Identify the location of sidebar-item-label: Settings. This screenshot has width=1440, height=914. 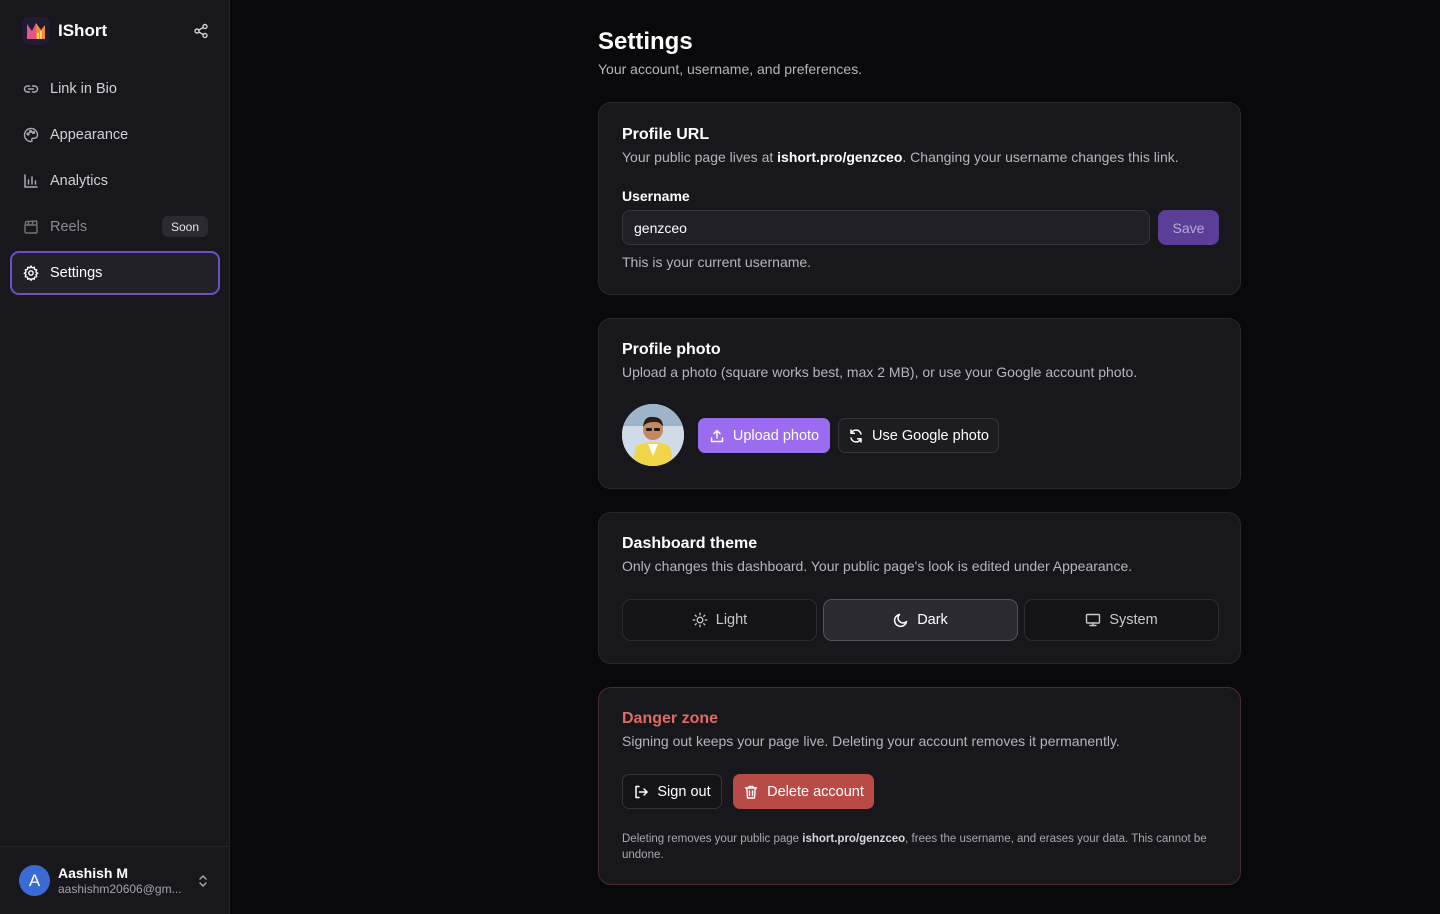
(76, 273).